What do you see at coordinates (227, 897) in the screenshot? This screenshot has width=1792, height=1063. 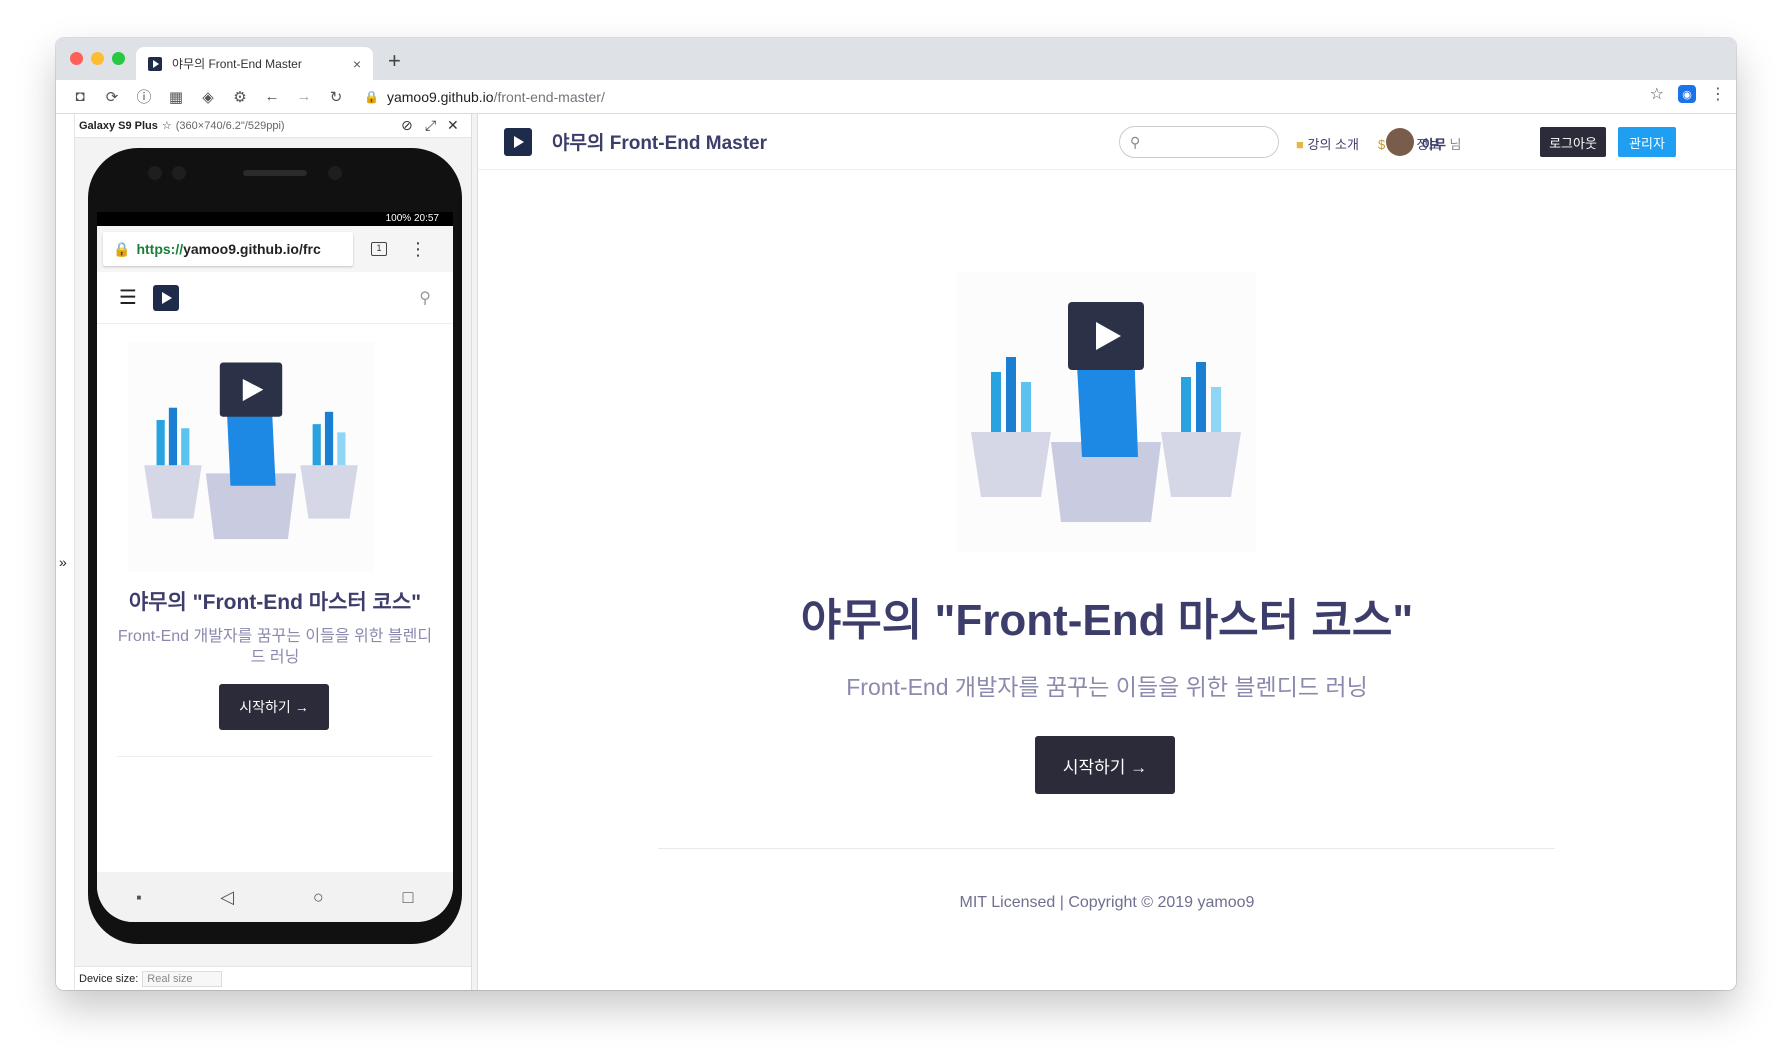 I see `nav-back-icon: ◁` at bounding box center [227, 897].